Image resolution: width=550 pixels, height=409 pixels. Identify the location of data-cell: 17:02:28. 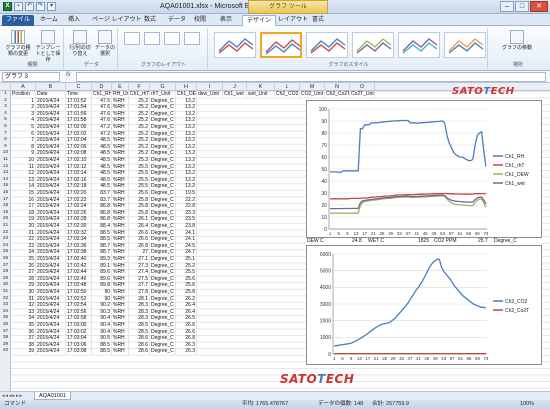
(79, 219).